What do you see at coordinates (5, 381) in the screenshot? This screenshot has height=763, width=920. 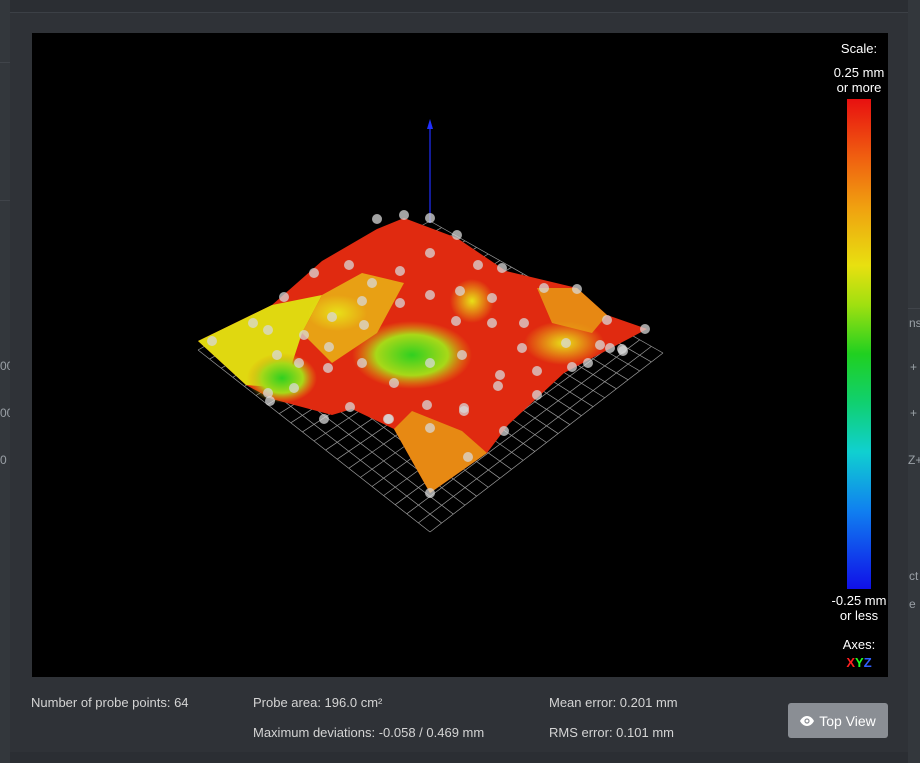 I see `background-left-column` at bounding box center [5, 381].